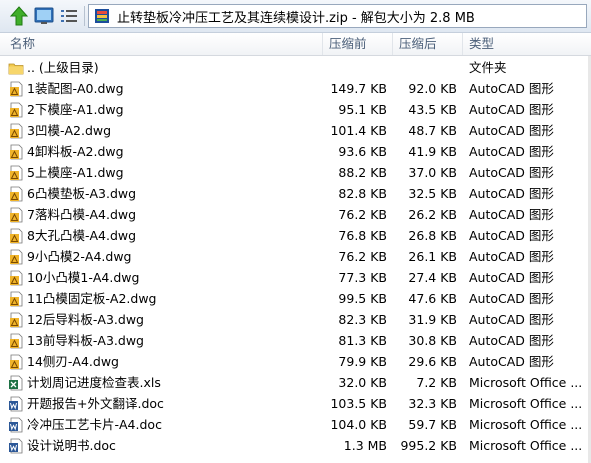 The image size is (591, 463). Describe the element at coordinates (522, 44) in the screenshot. I see `column-type: 类型` at that location.